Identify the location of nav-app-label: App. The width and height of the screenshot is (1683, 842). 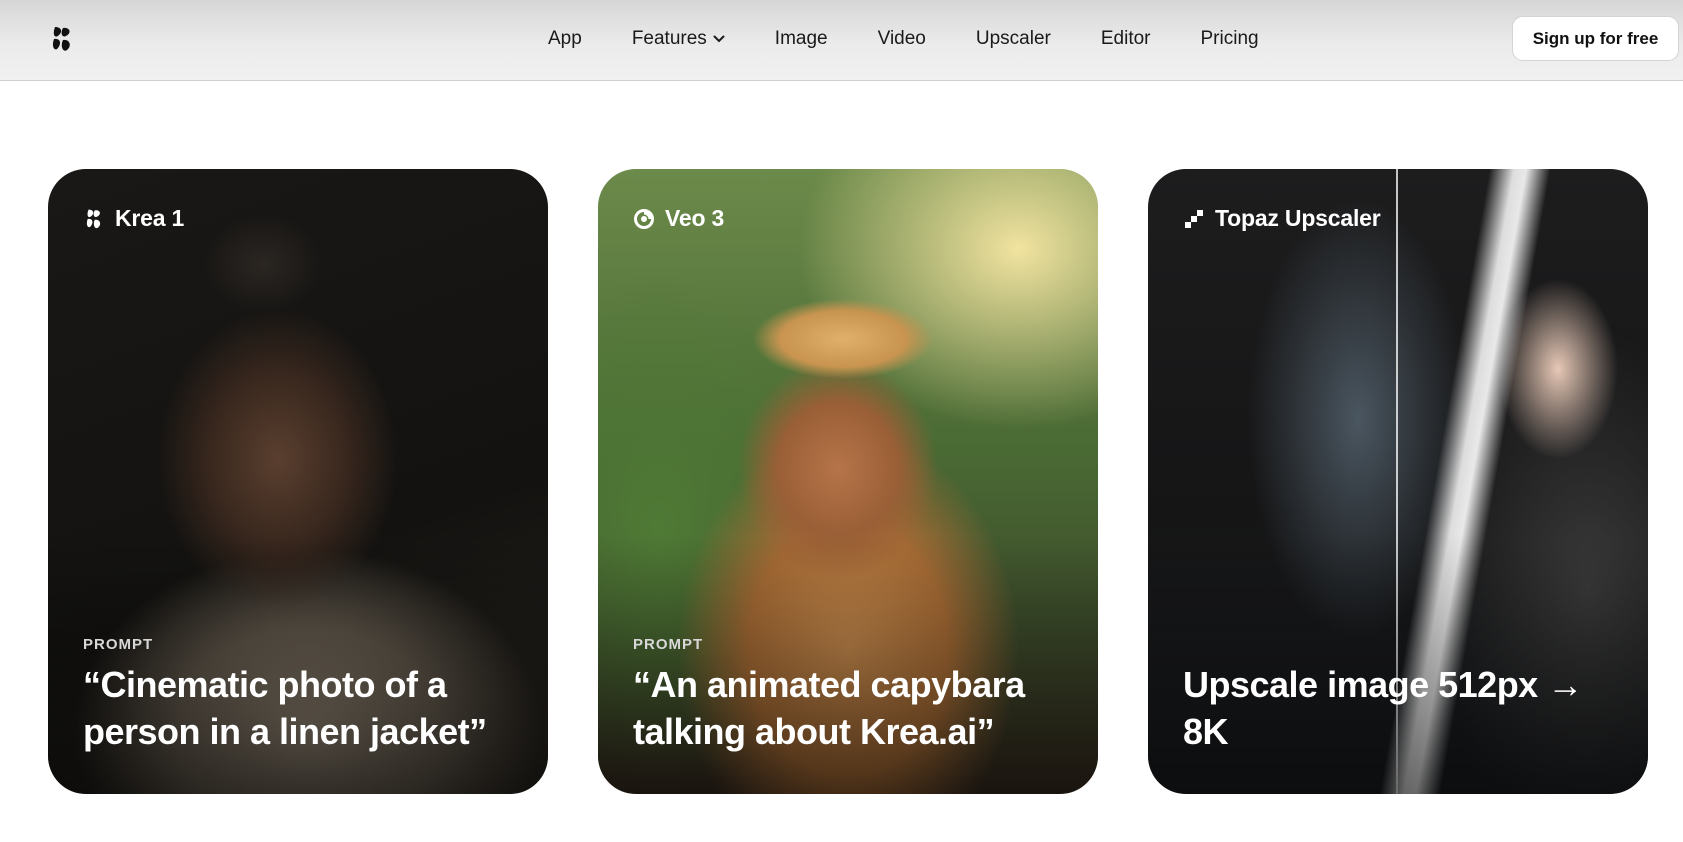
(565, 38).